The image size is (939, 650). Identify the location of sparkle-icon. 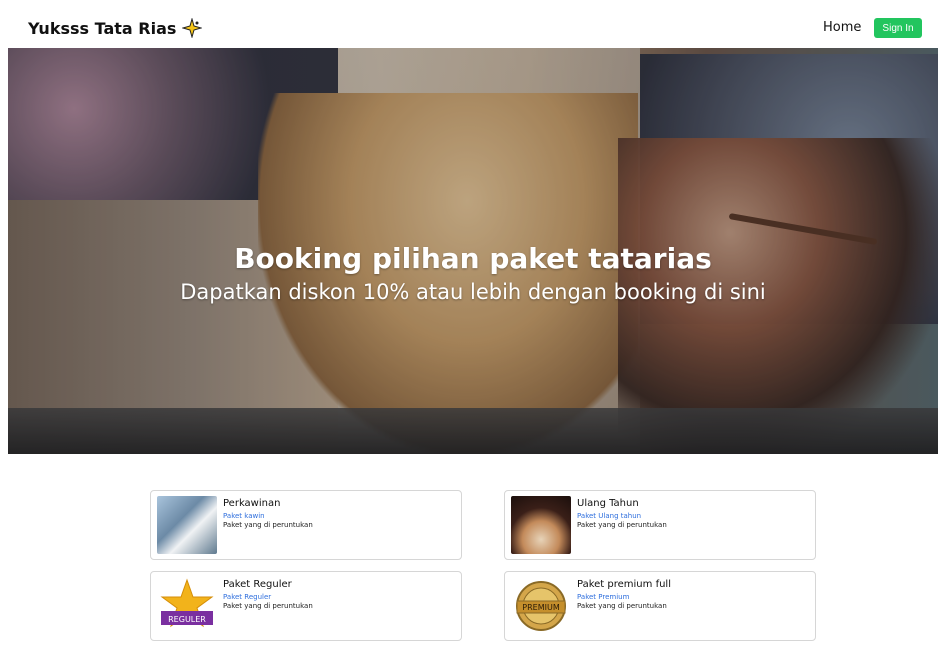
(192, 28).